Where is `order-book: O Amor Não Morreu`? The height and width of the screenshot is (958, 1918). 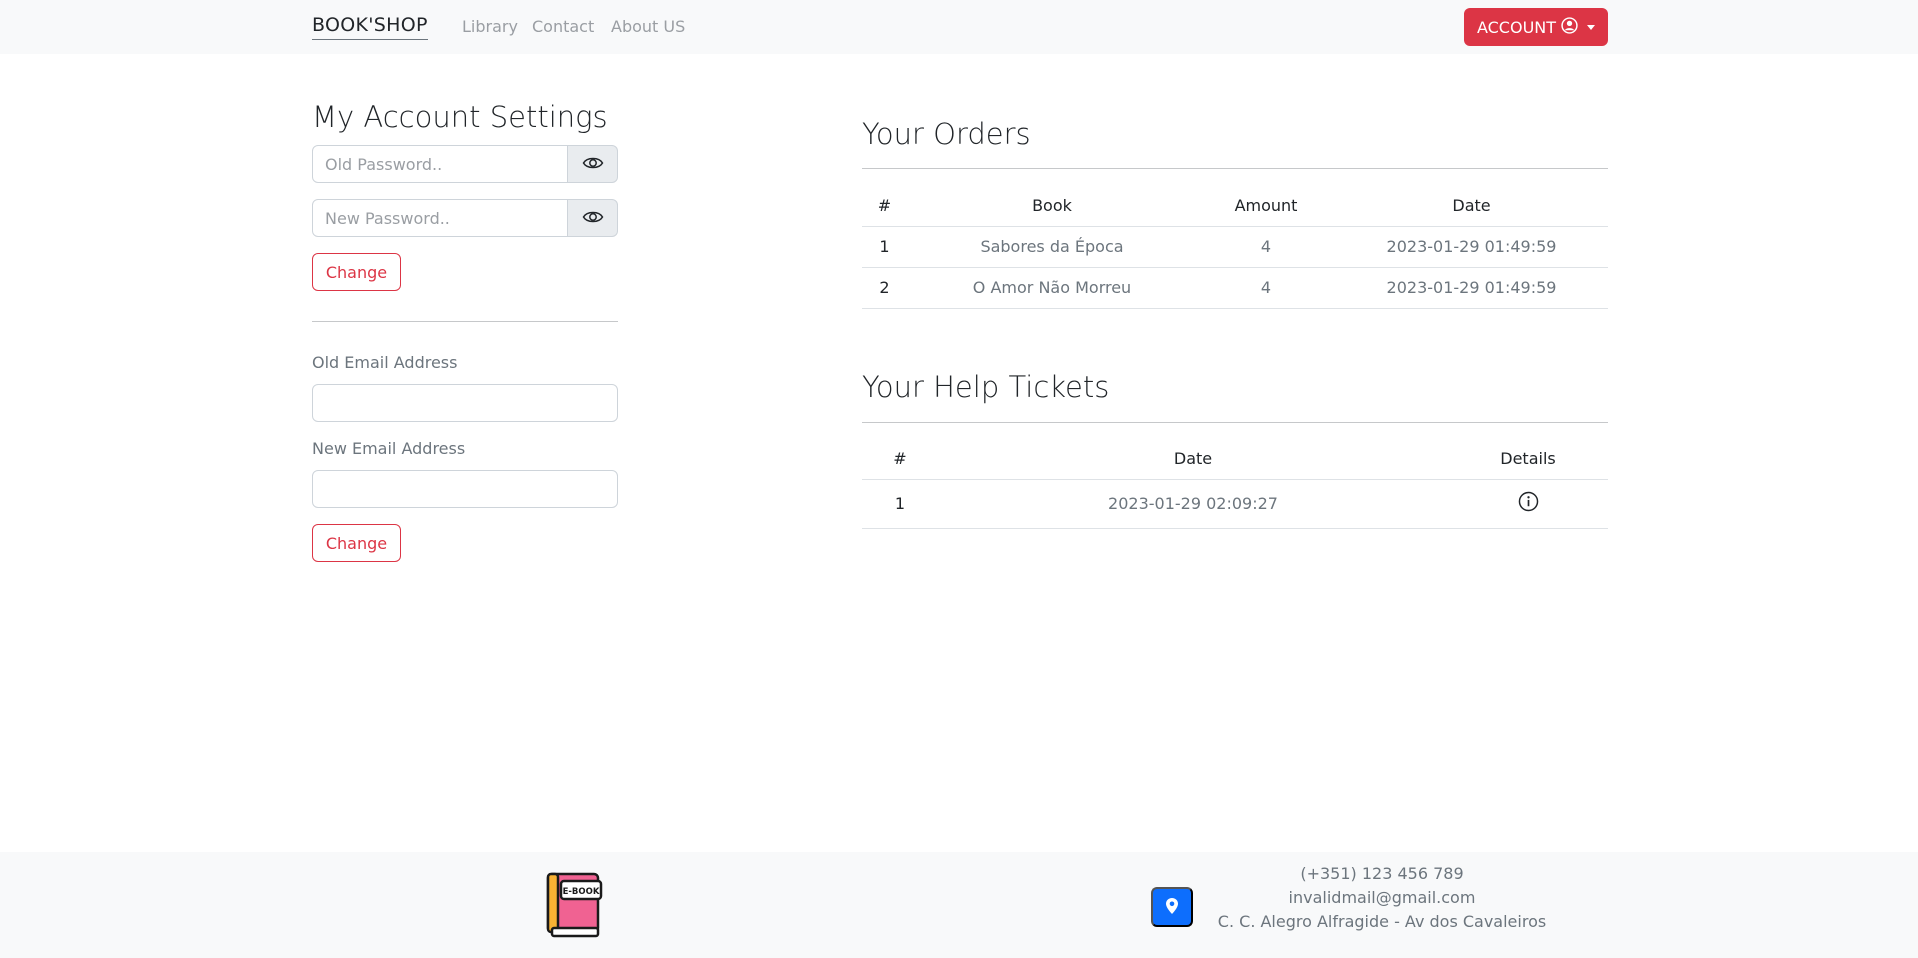 order-book: O Amor Não Morreu is located at coordinates (1052, 288).